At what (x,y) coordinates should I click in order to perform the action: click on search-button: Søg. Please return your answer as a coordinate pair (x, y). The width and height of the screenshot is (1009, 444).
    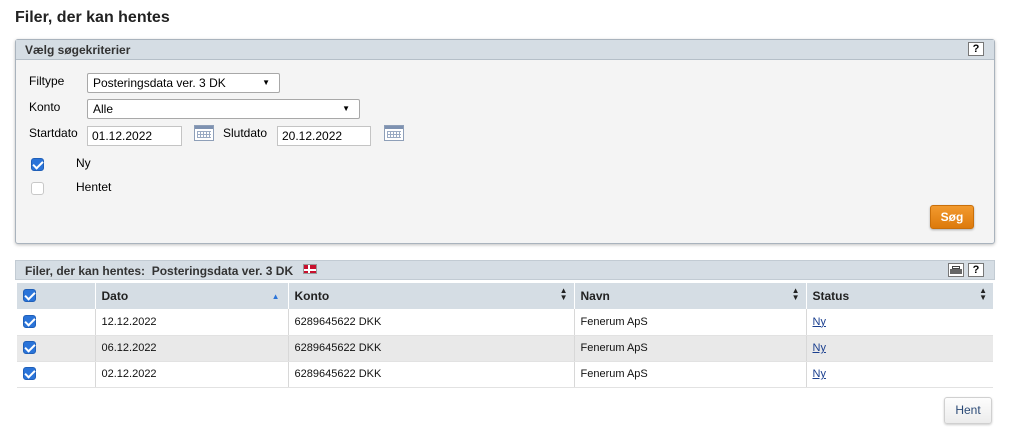
    Looking at the image, I should click on (952, 217).